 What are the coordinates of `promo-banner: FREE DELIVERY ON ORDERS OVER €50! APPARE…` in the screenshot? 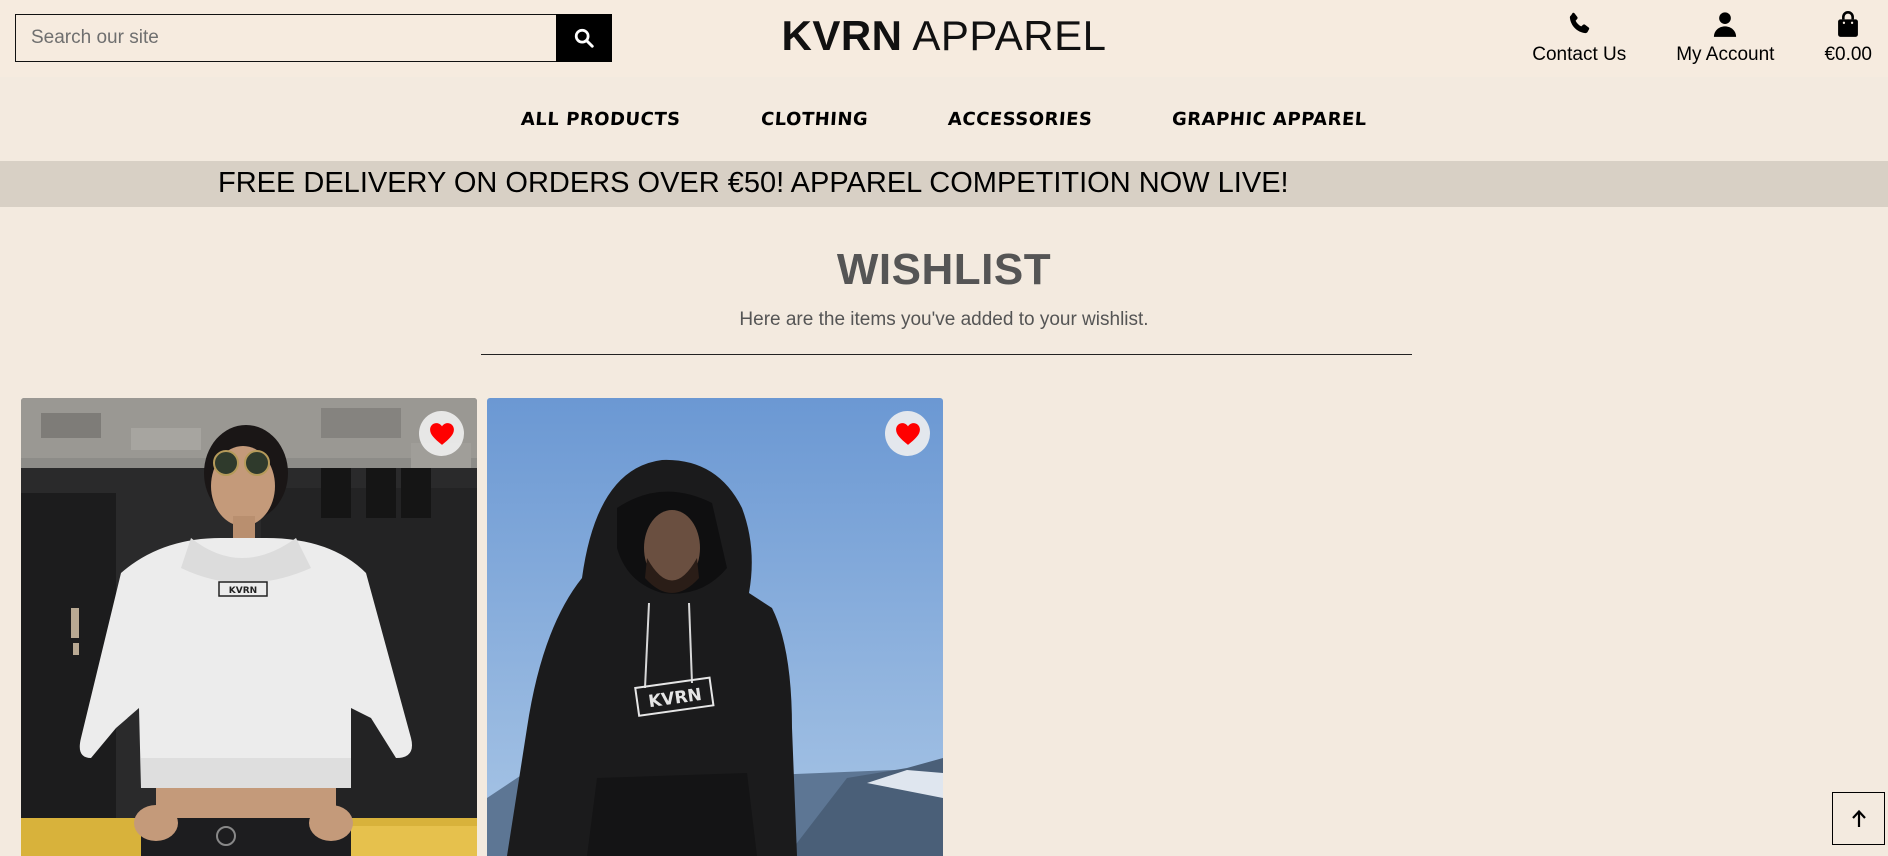 It's located at (944, 184).